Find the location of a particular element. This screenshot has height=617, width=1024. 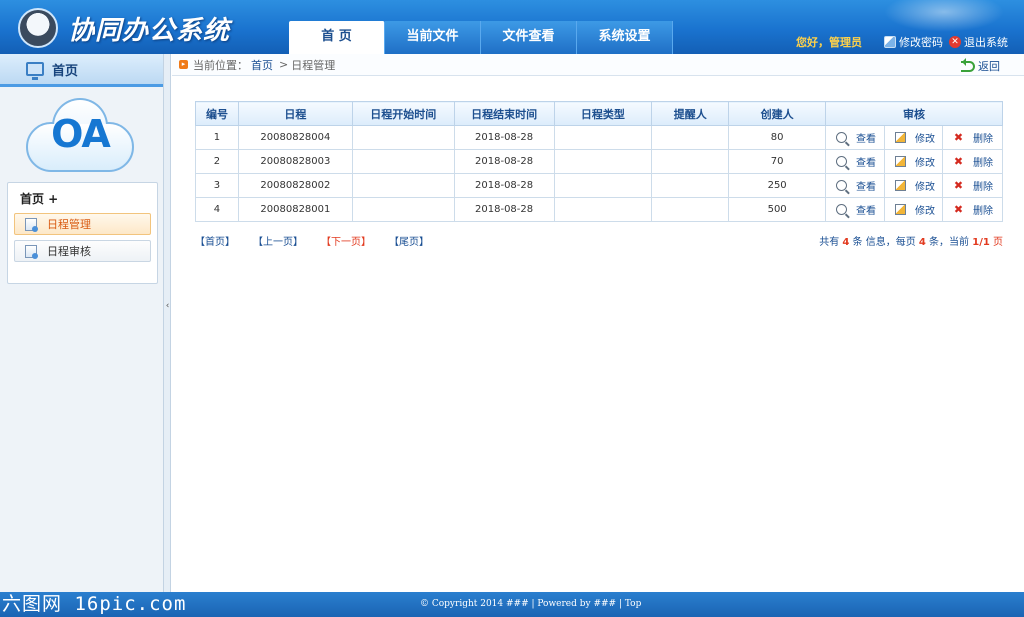

table-row: 3 20080828002 2018-08-28 250 查看 修改 ✖ 删除 is located at coordinates (599, 185).